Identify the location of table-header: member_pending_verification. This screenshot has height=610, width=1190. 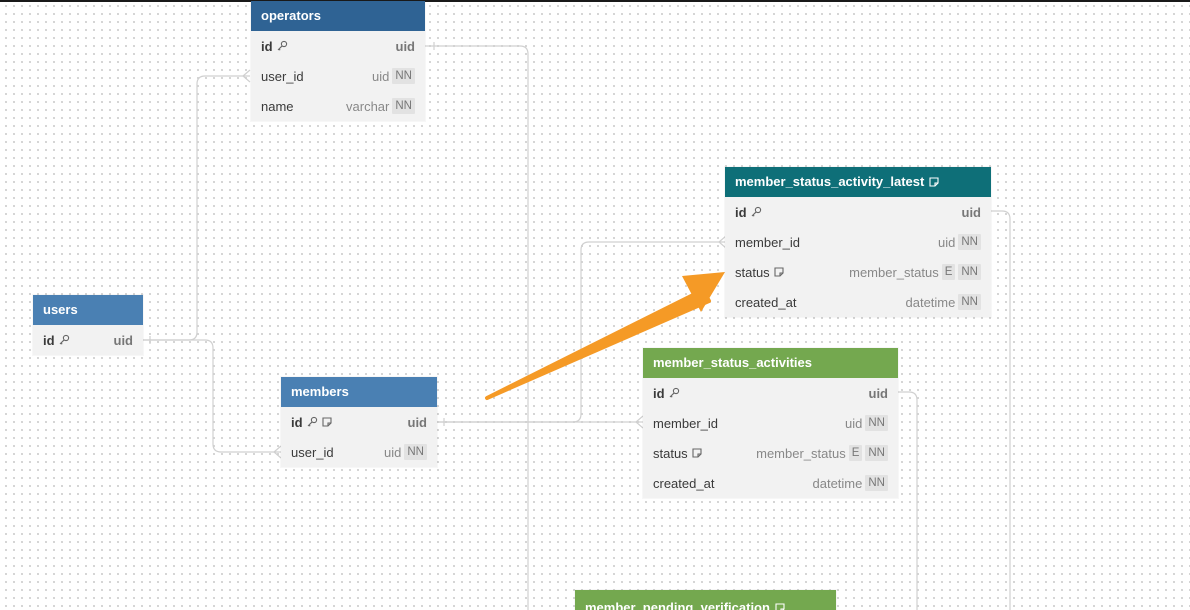
(705, 600).